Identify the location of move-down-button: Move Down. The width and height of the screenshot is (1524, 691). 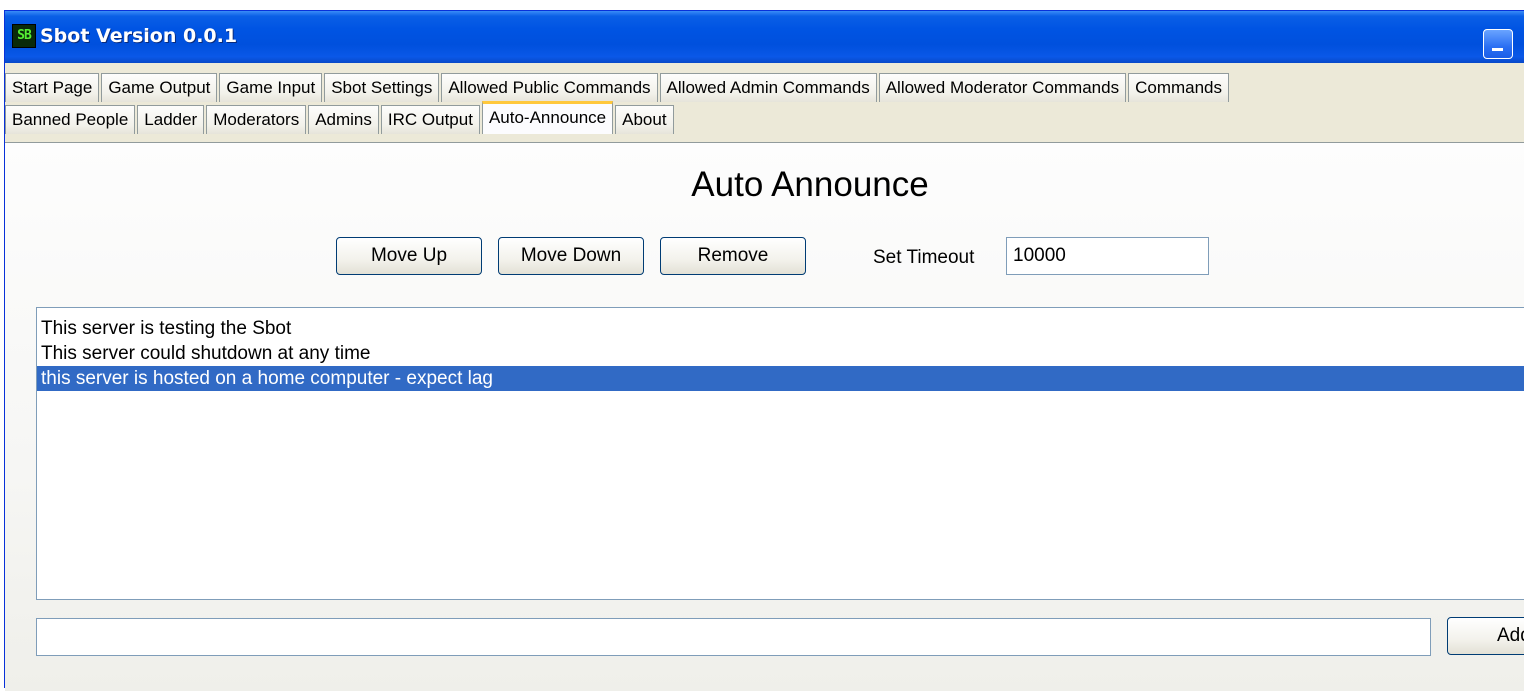
(571, 256).